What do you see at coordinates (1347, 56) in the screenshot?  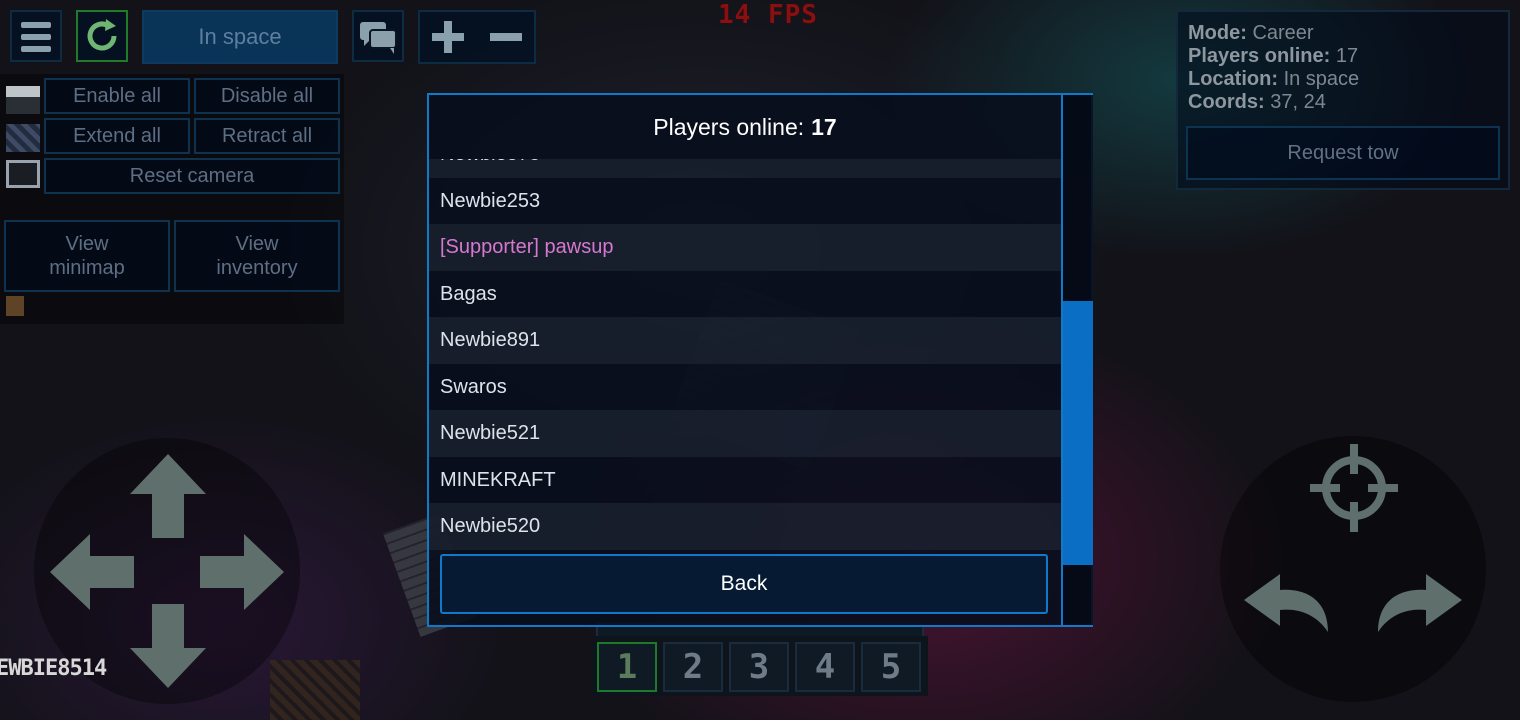 I see `players-value: 17` at bounding box center [1347, 56].